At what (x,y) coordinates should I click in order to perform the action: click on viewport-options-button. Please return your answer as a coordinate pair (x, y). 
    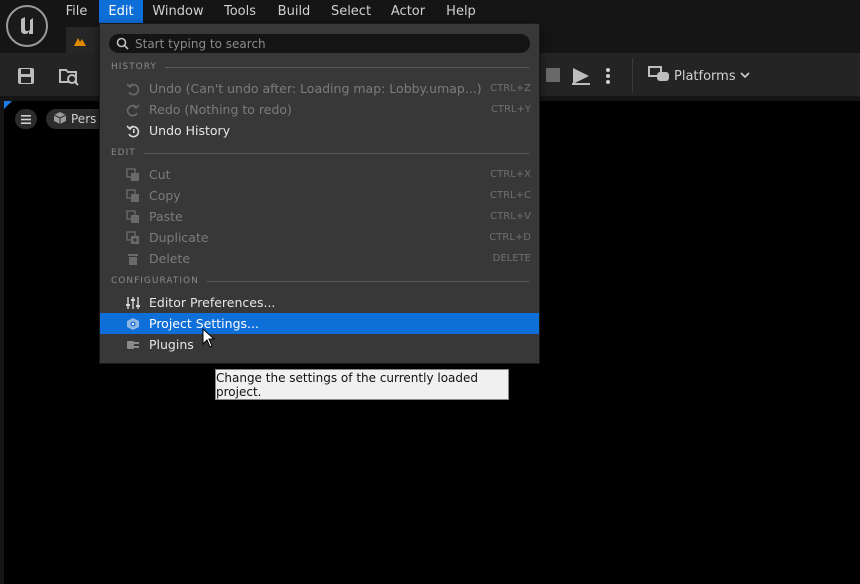
    Looking at the image, I should click on (26, 119).